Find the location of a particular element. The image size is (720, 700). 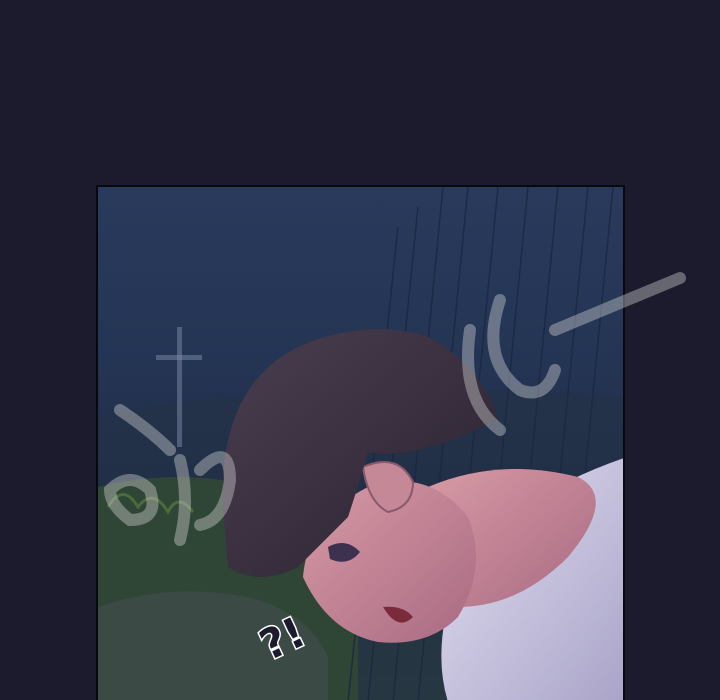

sound-effect-text: ?! is located at coordinates (284, 637).